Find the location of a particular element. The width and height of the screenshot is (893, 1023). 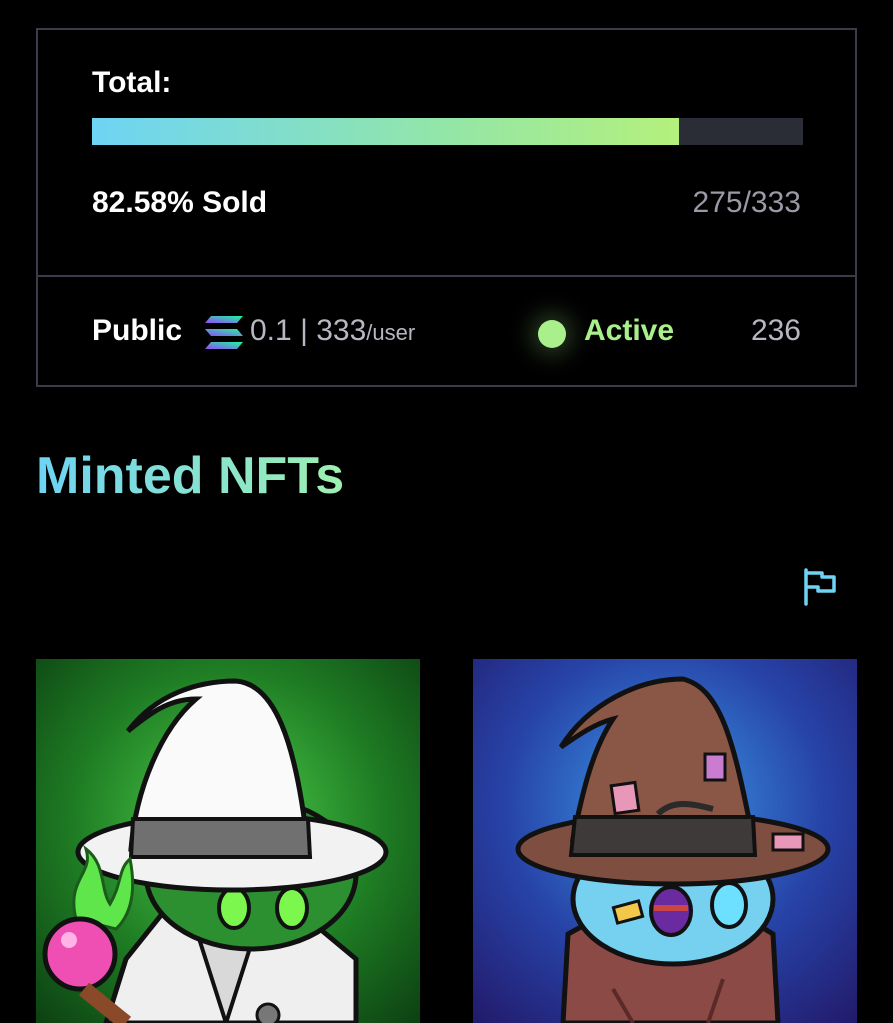

progress-bar is located at coordinates (447, 131).